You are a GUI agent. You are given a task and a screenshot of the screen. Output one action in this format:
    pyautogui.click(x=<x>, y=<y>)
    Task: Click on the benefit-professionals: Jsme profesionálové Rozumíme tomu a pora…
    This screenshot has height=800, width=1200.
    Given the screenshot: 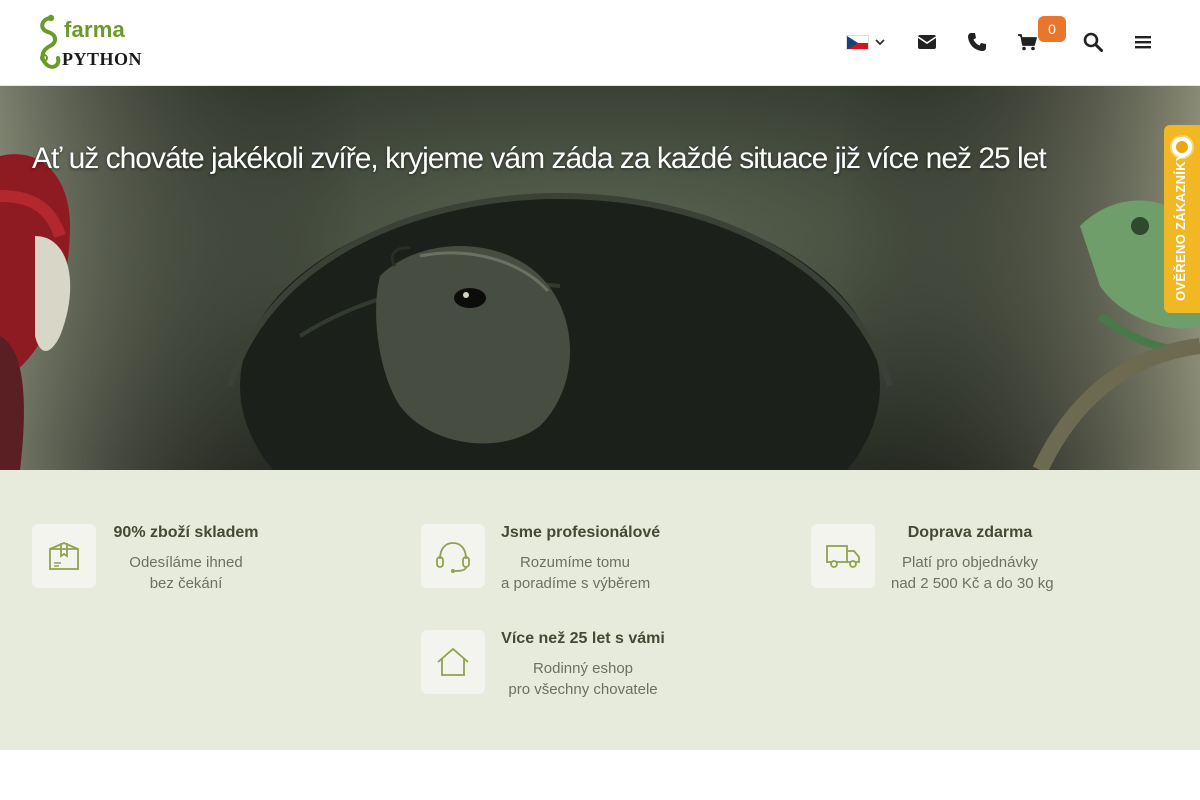 What is the action you would take?
    pyautogui.click(x=571, y=569)
    